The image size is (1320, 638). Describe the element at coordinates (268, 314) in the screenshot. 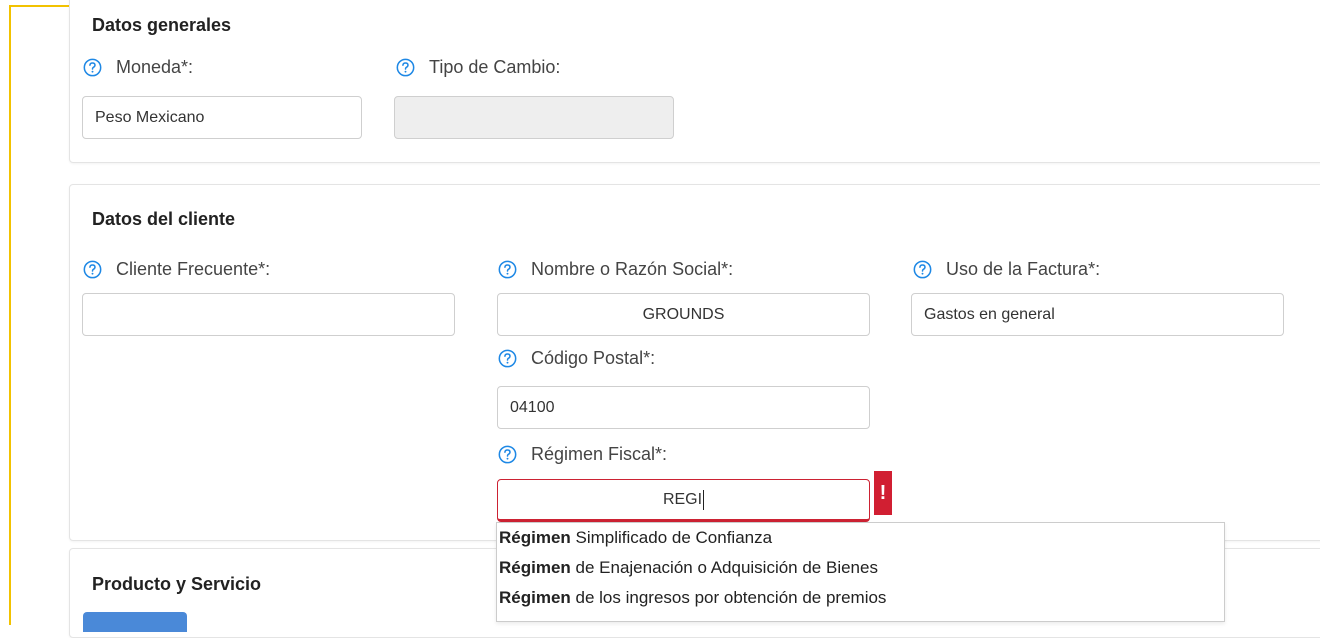

I see `cliente-frecuente-field` at that location.